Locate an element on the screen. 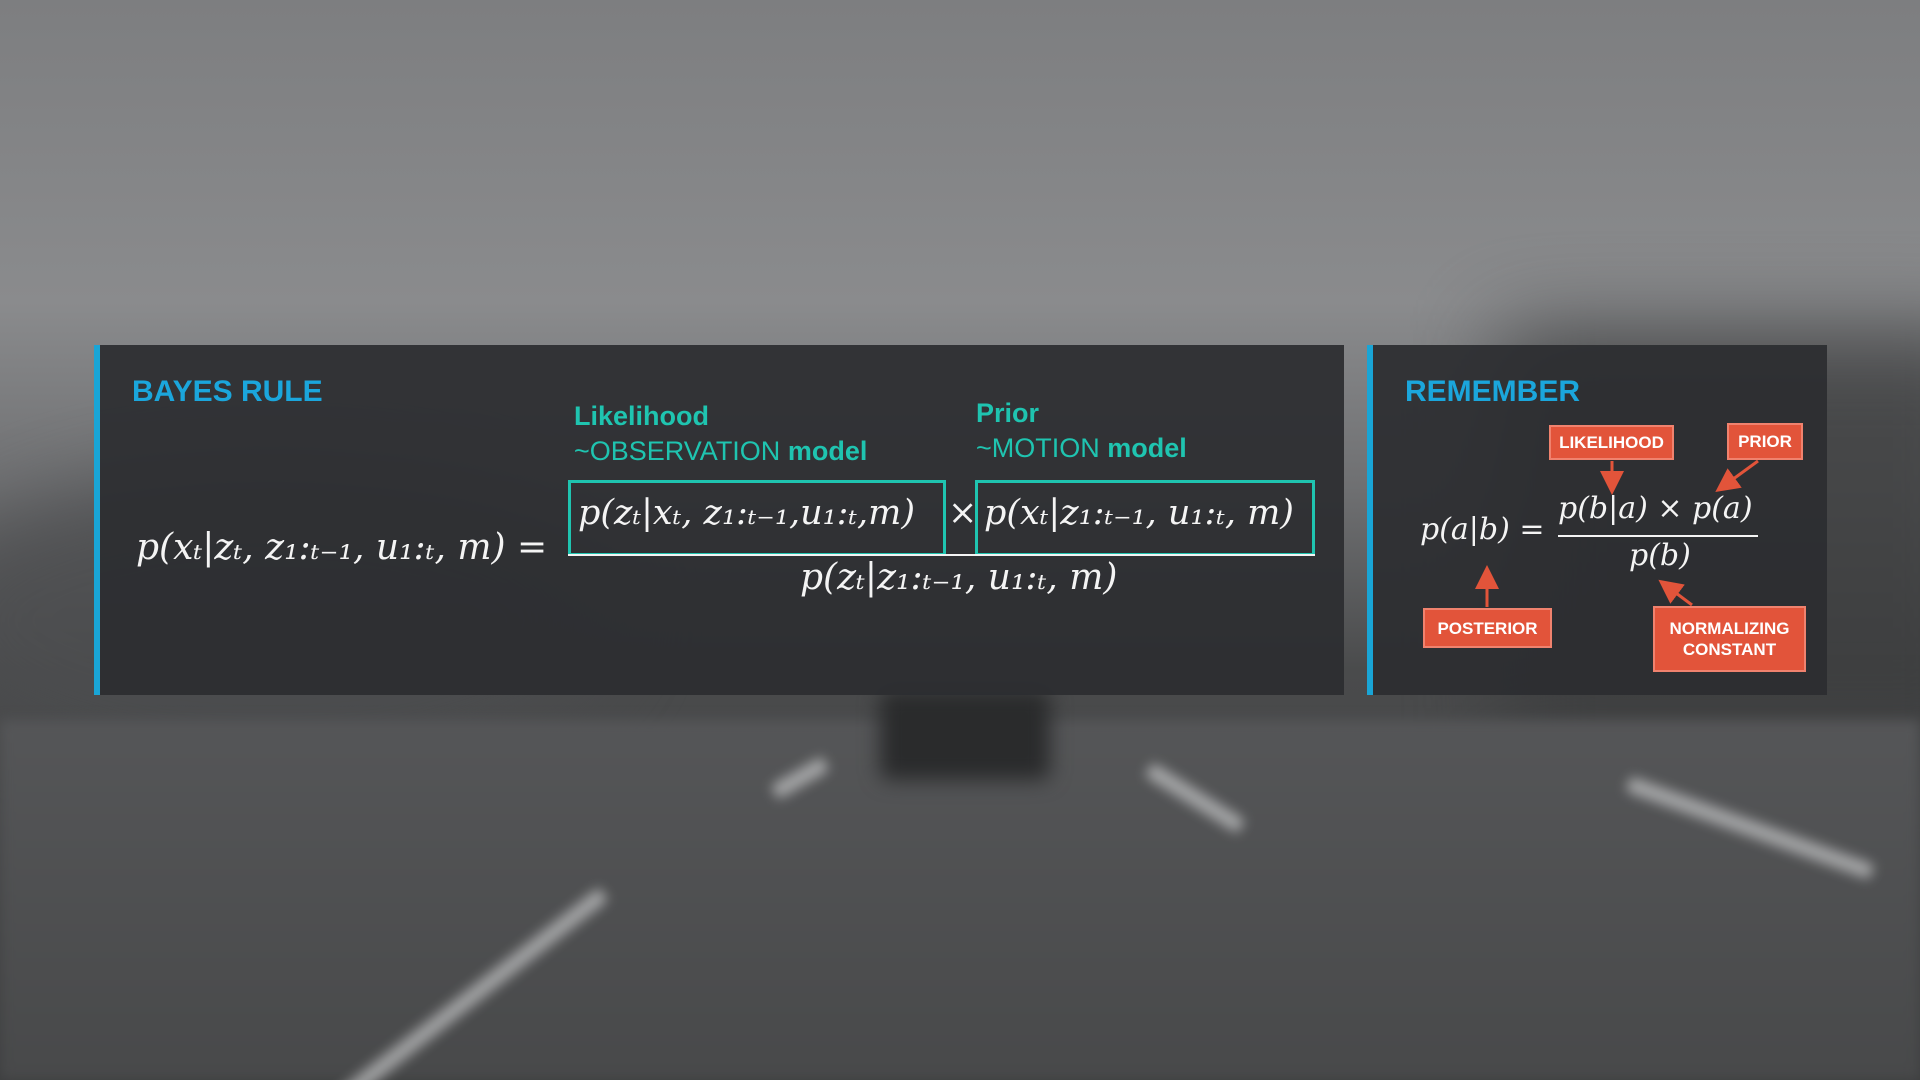 The height and width of the screenshot is (1080, 1920). likelihood-model-prefix: ~OBSERVATION is located at coordinates (677, 451).